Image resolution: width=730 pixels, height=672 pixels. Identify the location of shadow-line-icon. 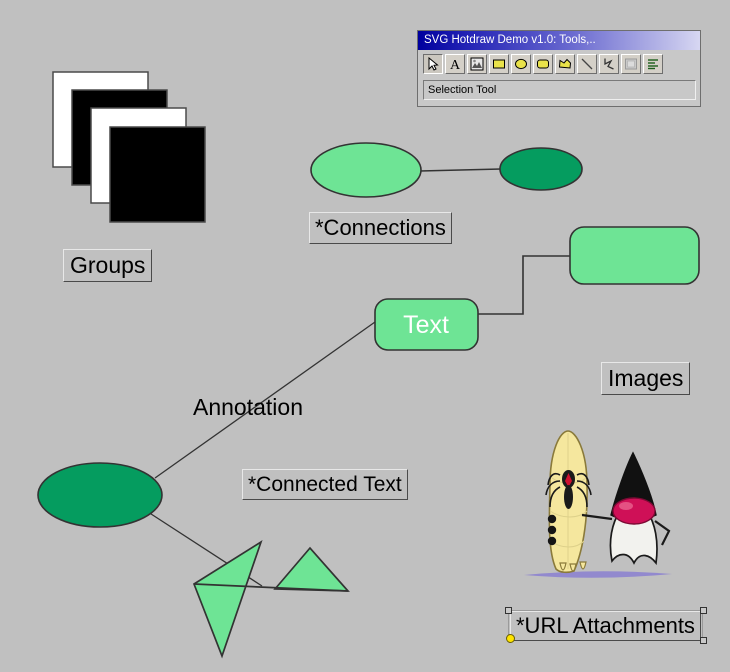
(598, 574).